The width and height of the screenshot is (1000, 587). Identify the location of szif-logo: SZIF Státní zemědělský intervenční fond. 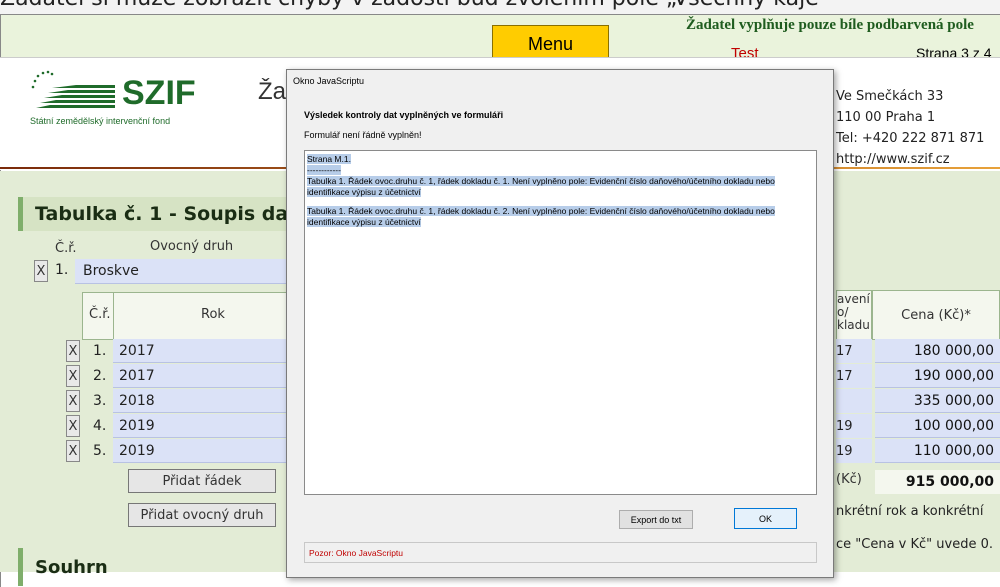
(130, 105).